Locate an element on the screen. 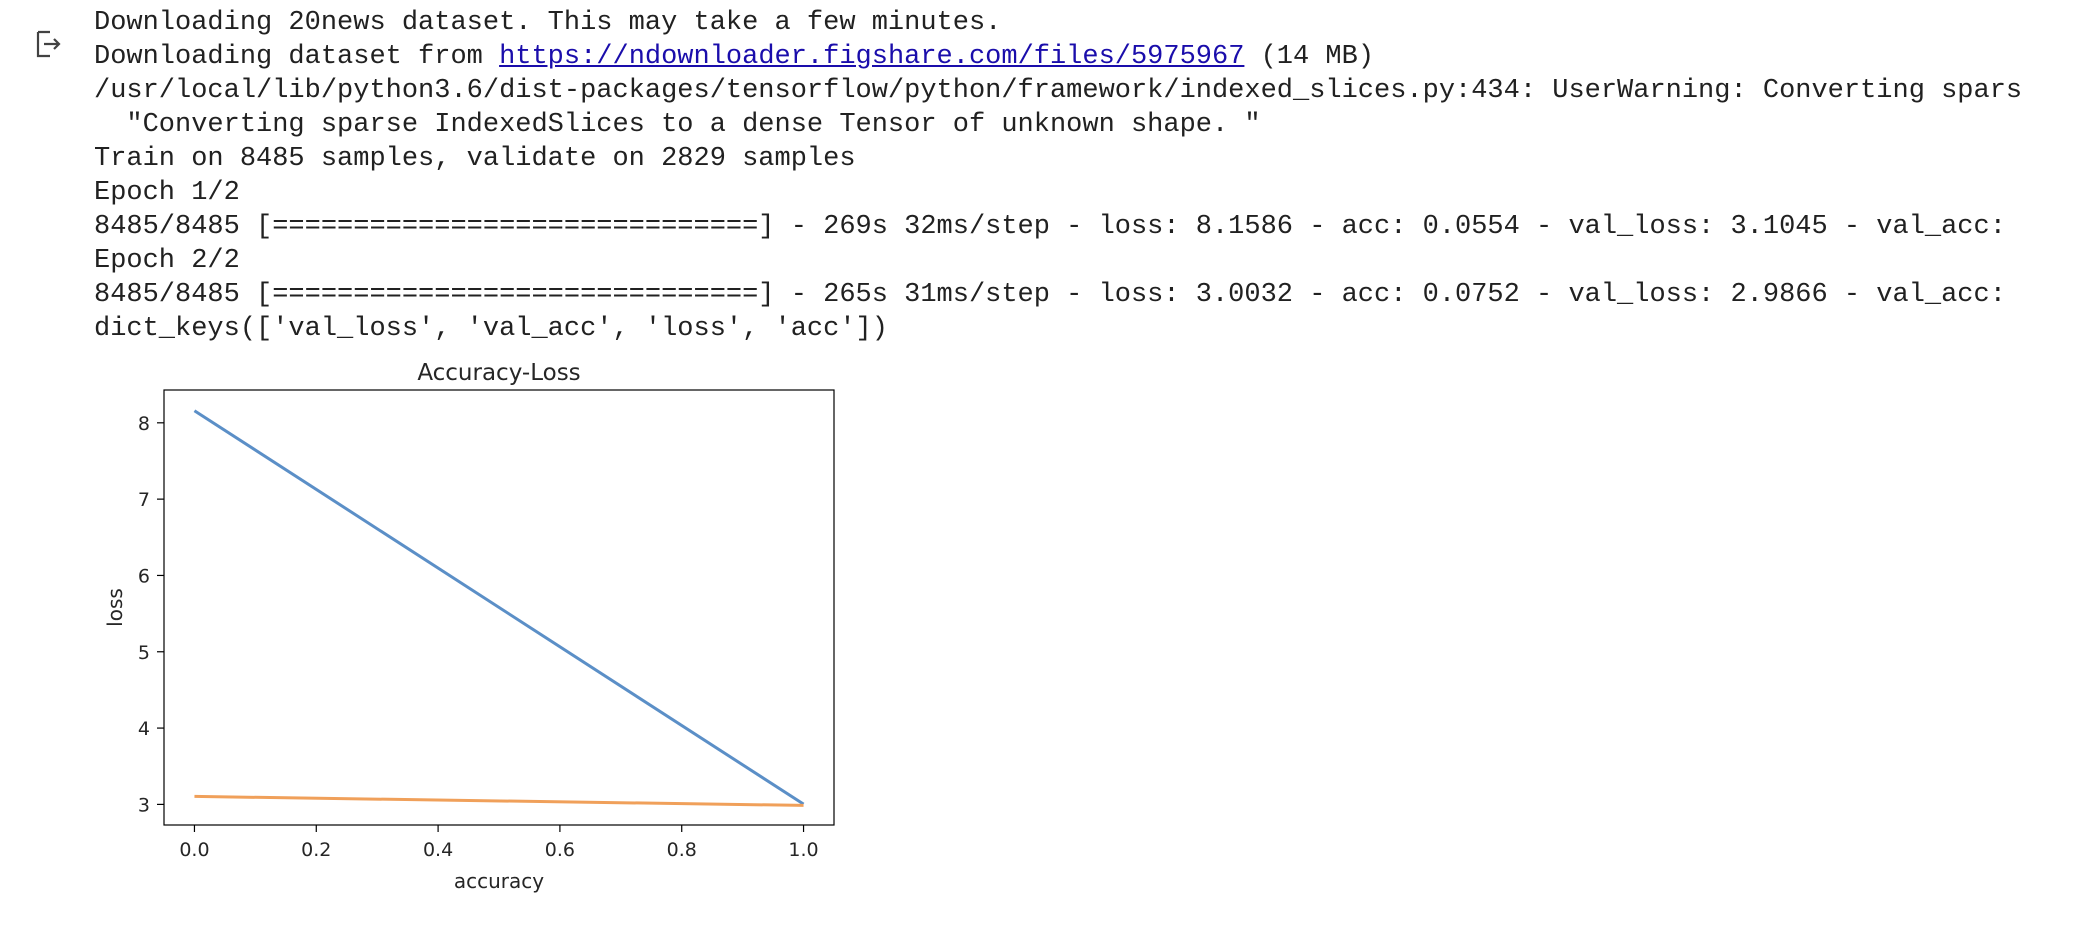  x-tick-label: 0.6 is located at coordinates (560, 850).